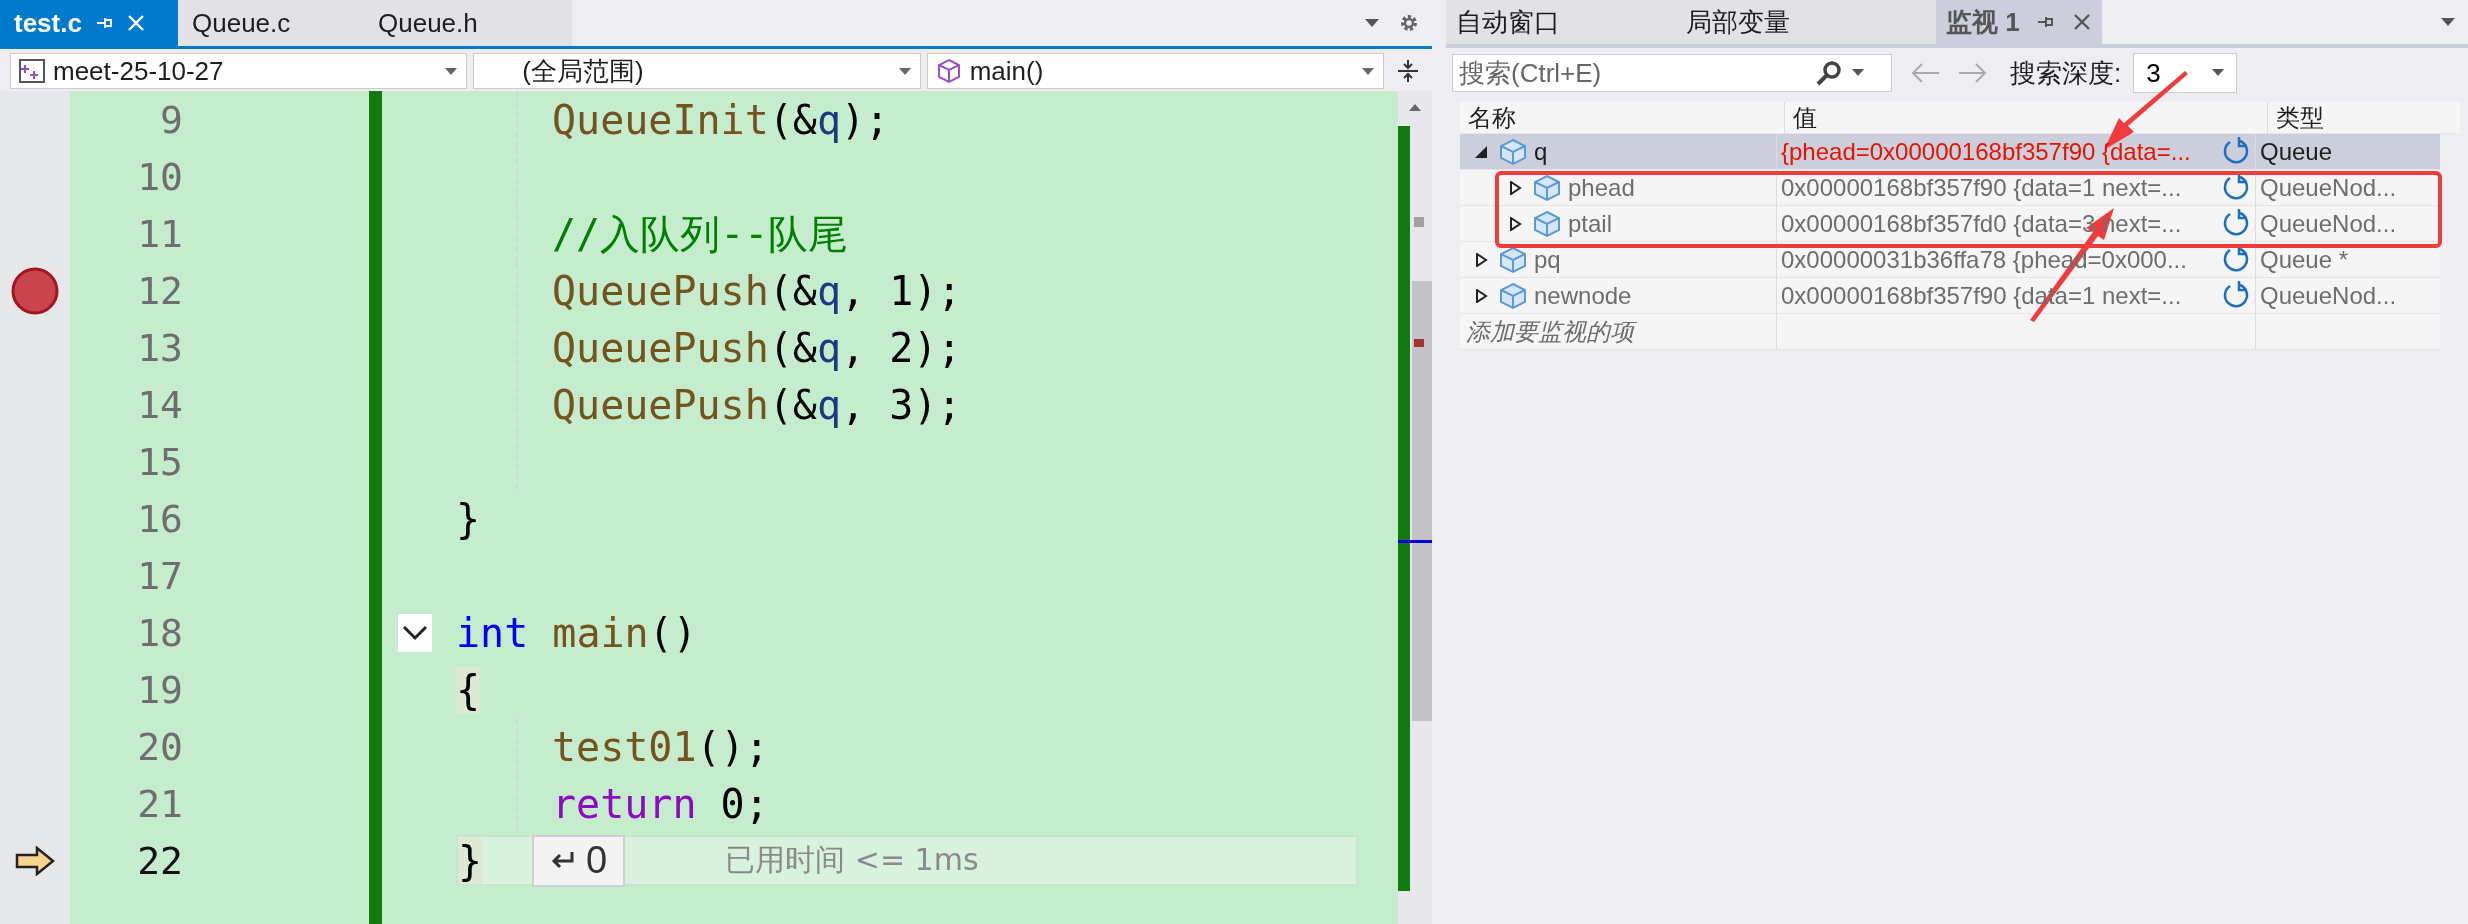 This screenshot has height=924, width=2468. I want to click on name-cell: pq, so click(1618, 260).